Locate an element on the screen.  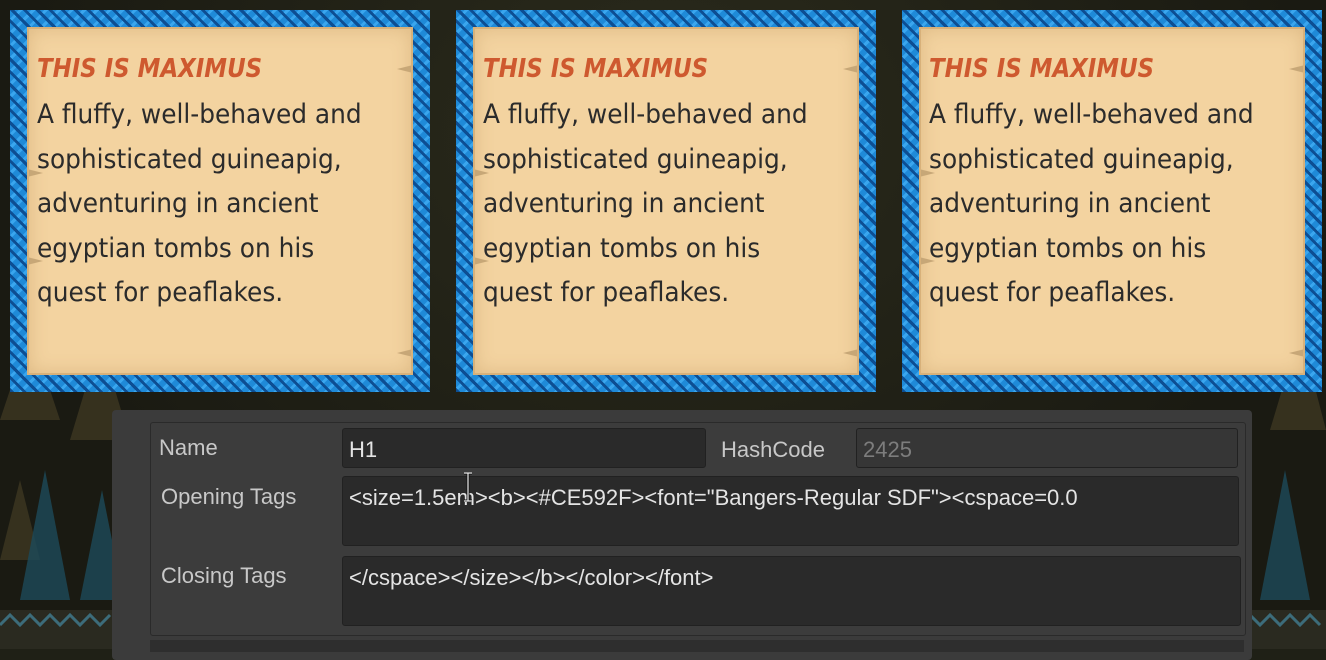
name-field: H1 is located at coordinates (524, 448).